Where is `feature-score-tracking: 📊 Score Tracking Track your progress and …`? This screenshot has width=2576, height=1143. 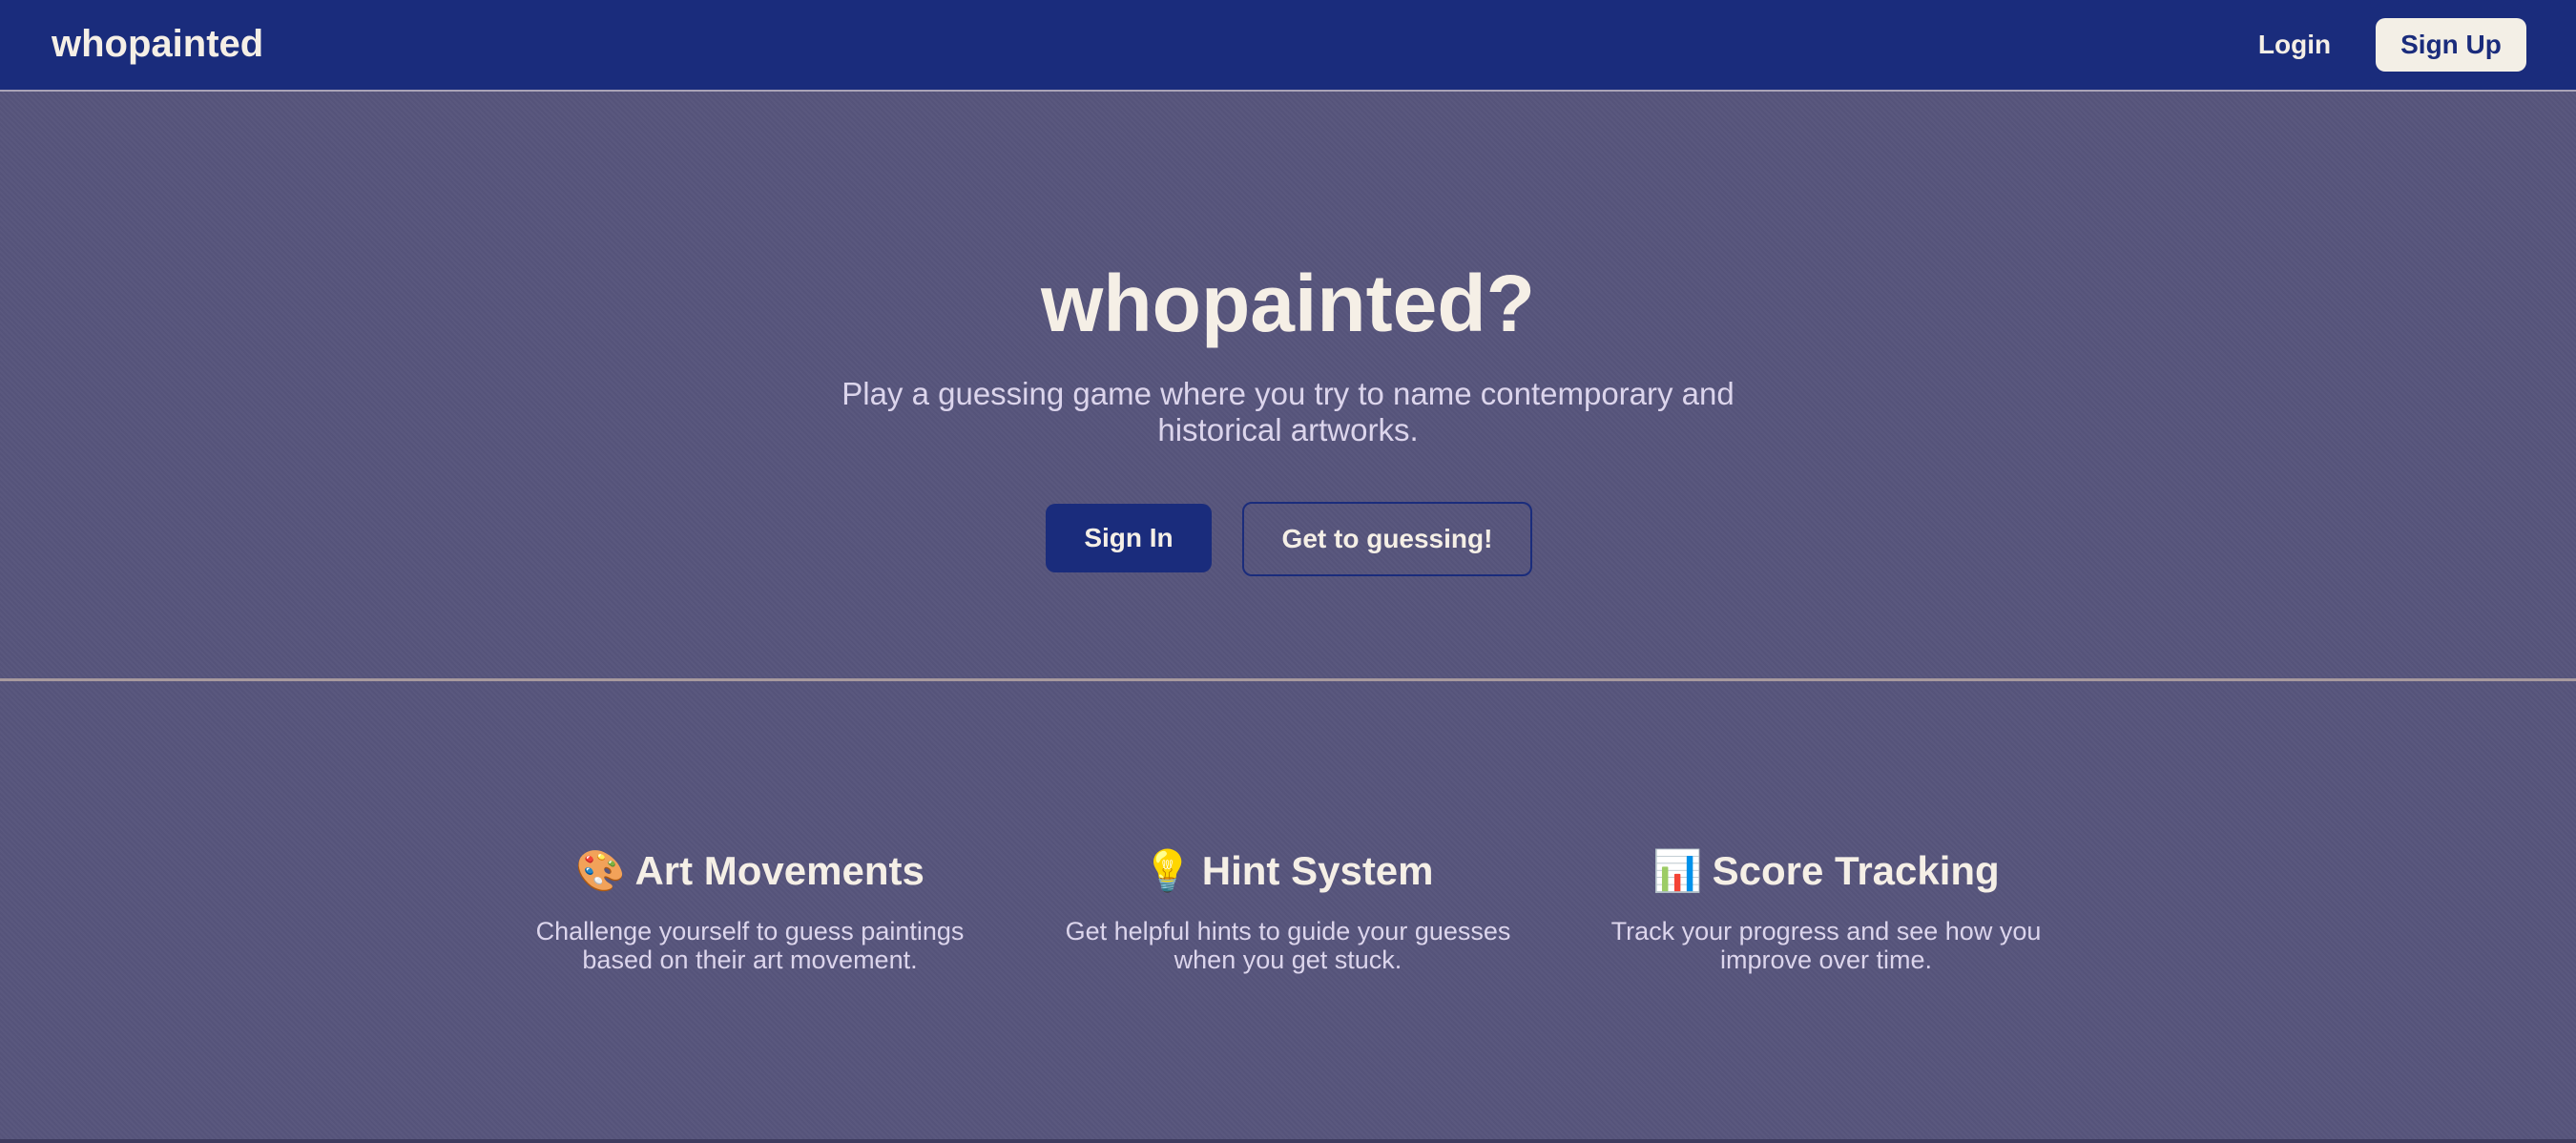
feature-score-tracking: 📊 Score Tracking Track your progress and … is located at coordinates (1826, 909).